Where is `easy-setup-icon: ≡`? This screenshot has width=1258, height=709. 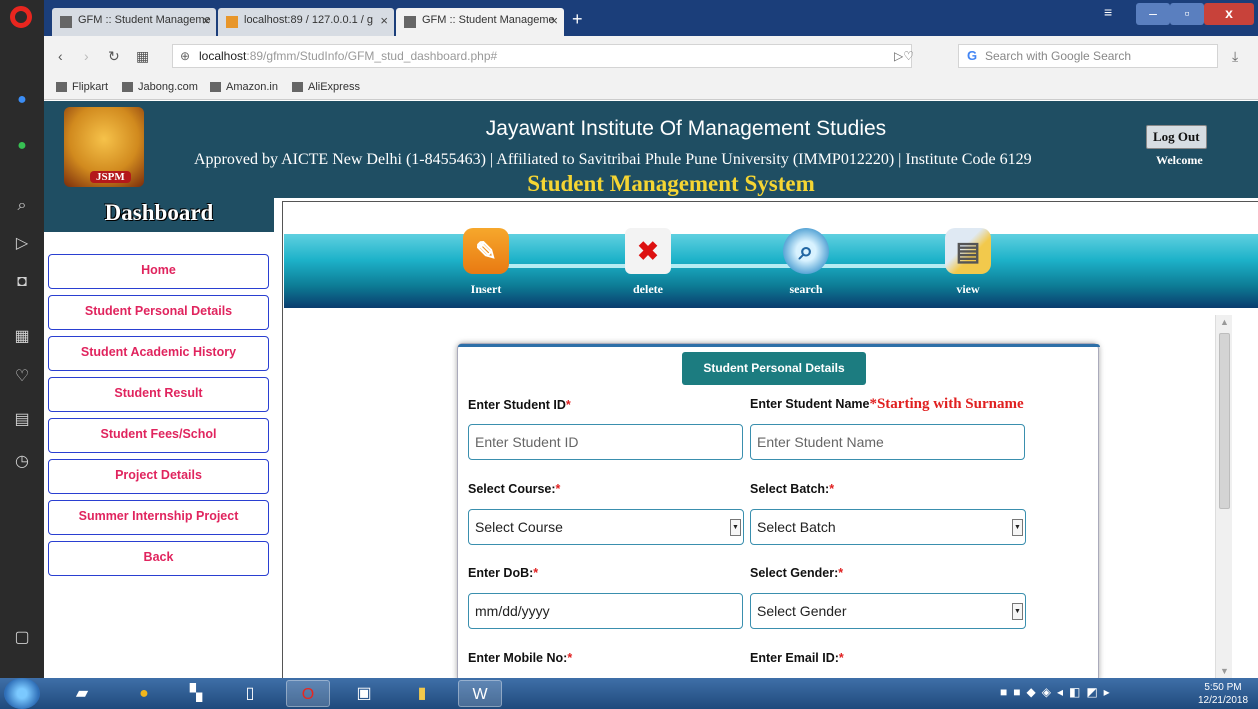
easy-setup-icon: ≡ is located at coordinates (1108, 12).